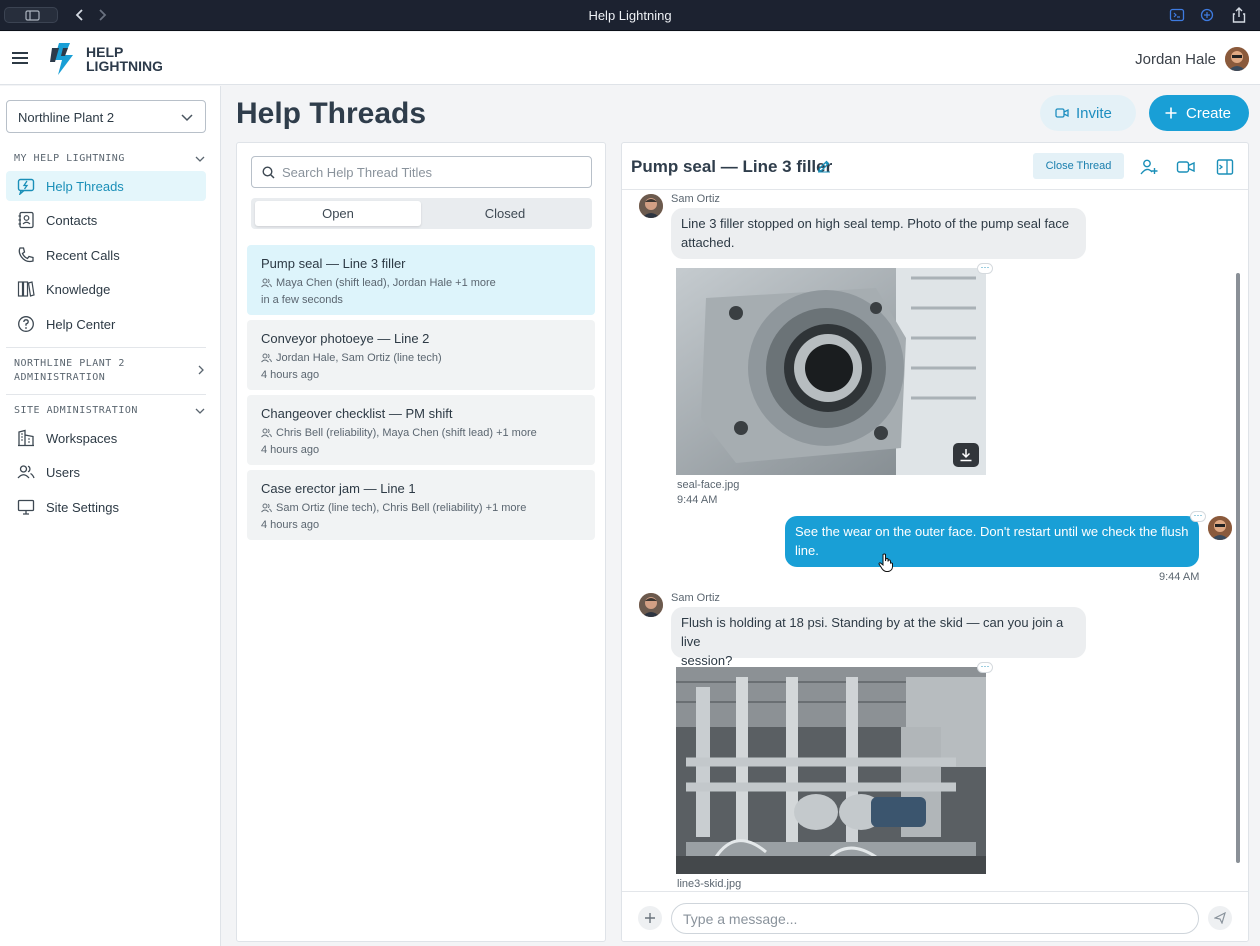 This screenshot has width=1260, height=946. I want to click on monitor-icon, so click(26, 507).